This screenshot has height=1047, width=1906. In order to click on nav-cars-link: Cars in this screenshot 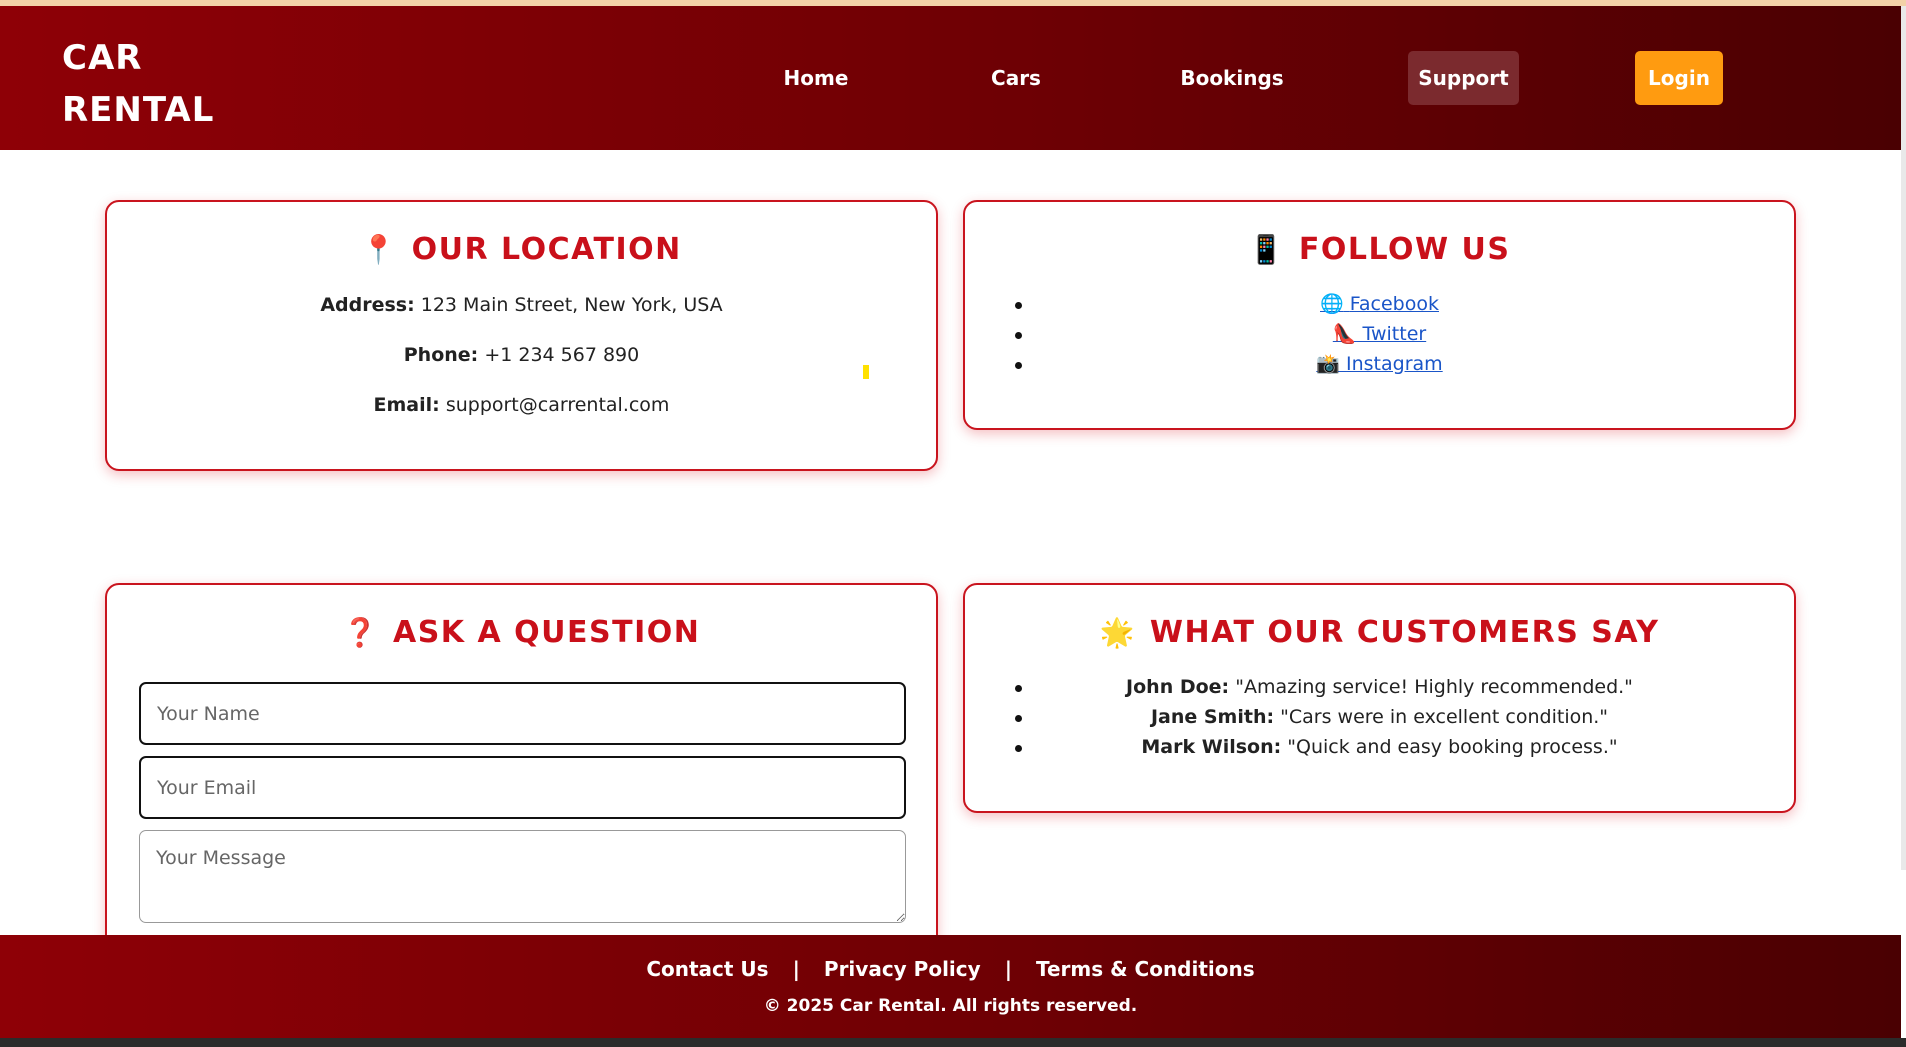, I will do `click(1016, 78)`.